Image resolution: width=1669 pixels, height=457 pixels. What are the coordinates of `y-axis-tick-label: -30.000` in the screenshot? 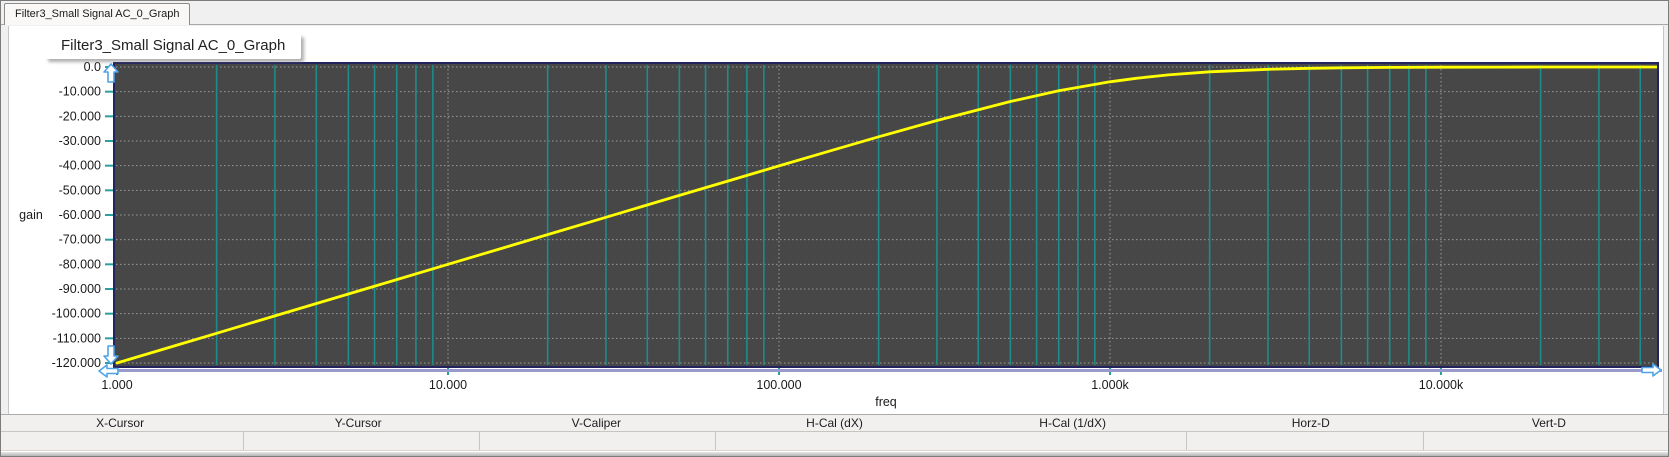 It's located at (80, 141).